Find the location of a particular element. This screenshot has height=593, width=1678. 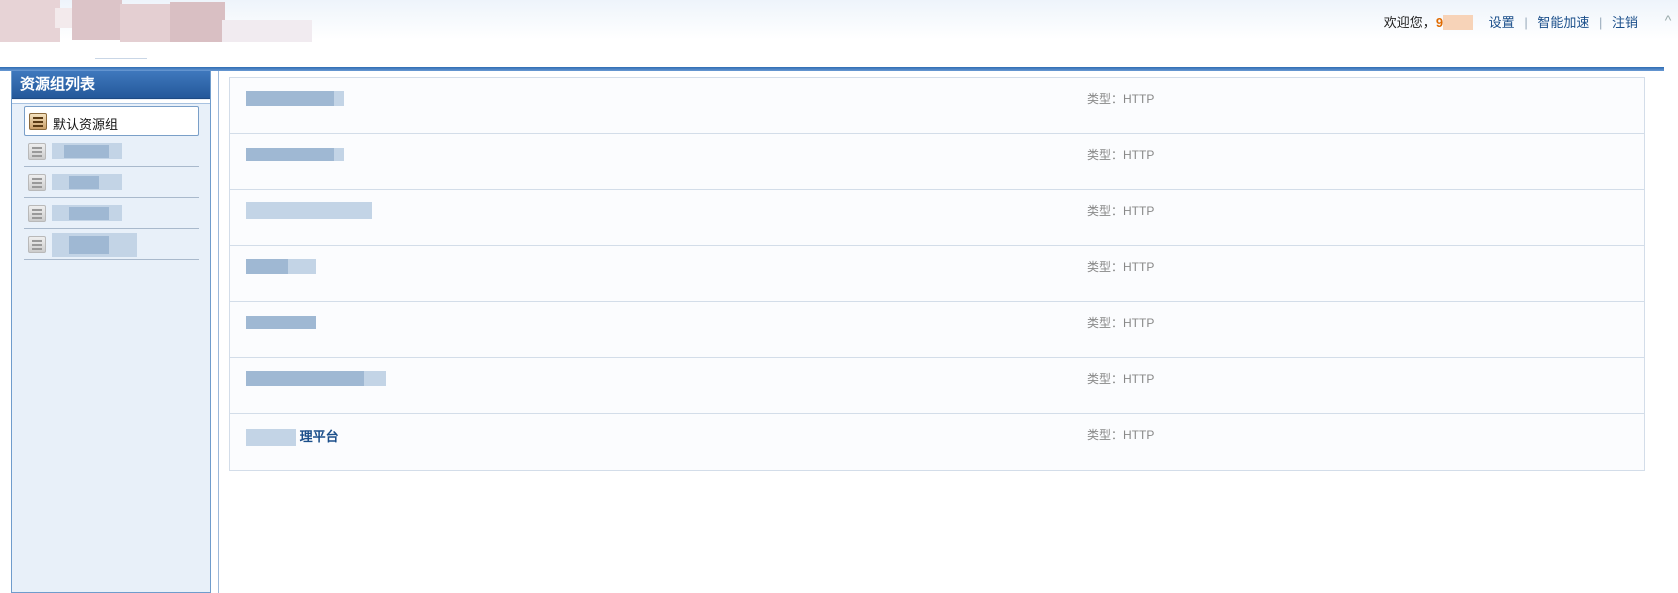

sidebar-title: 资源组列表 is located at coordinates (111, 85).